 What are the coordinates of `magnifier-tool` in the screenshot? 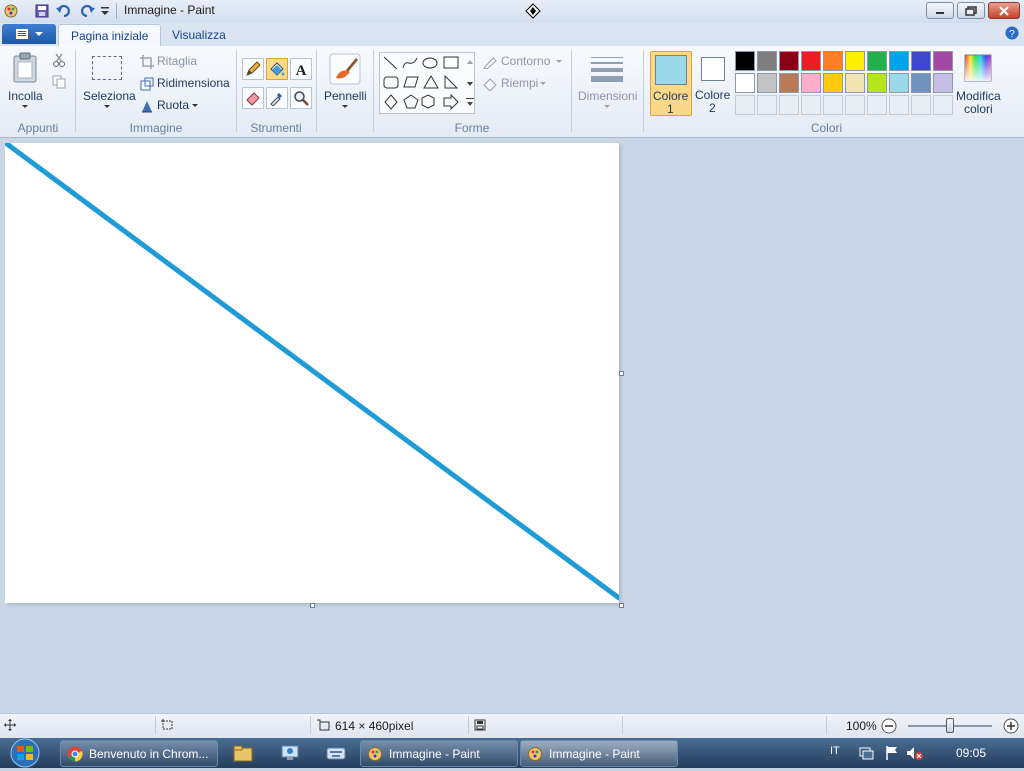 It's located at (301, 98).